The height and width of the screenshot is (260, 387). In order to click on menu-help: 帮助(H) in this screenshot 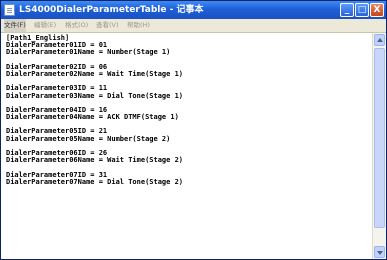, I will do `click(138, 25)`.